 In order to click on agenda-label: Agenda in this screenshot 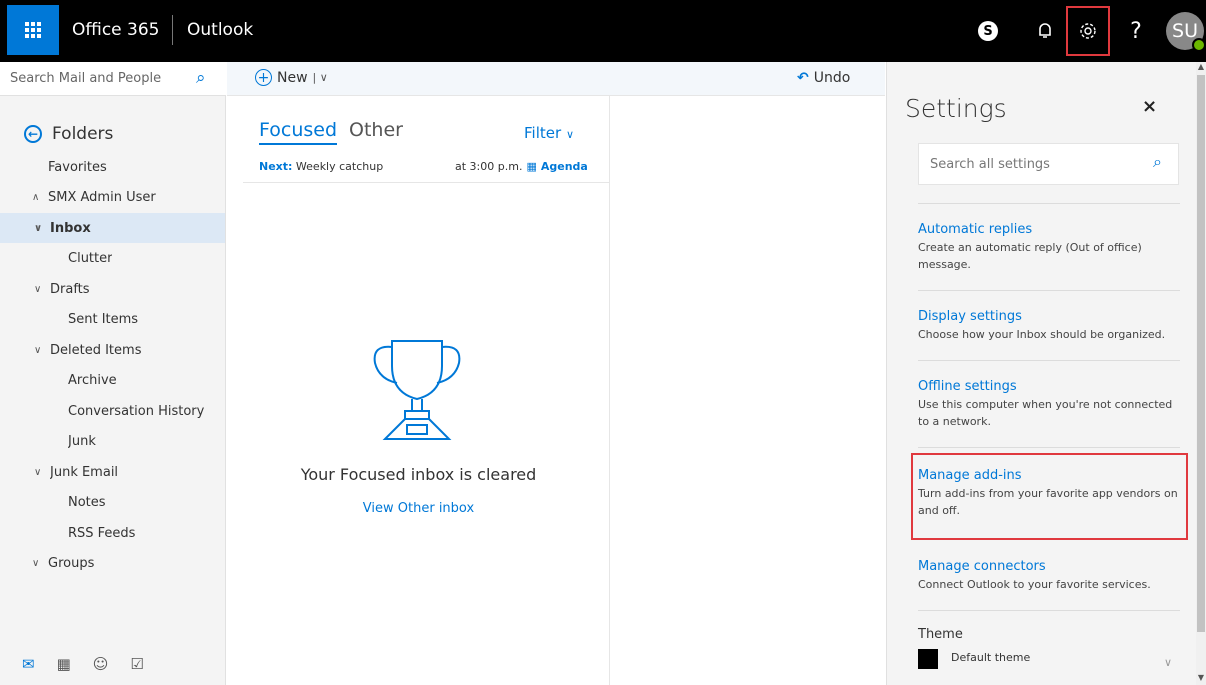, I will do `click(564, 166)`.